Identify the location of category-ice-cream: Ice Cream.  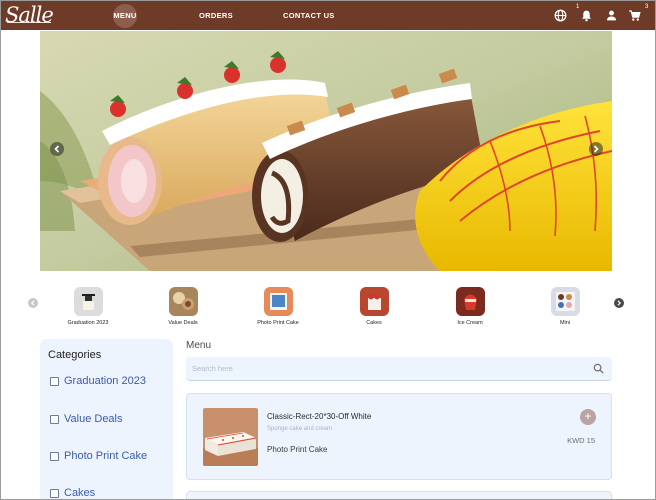
(470, 306).